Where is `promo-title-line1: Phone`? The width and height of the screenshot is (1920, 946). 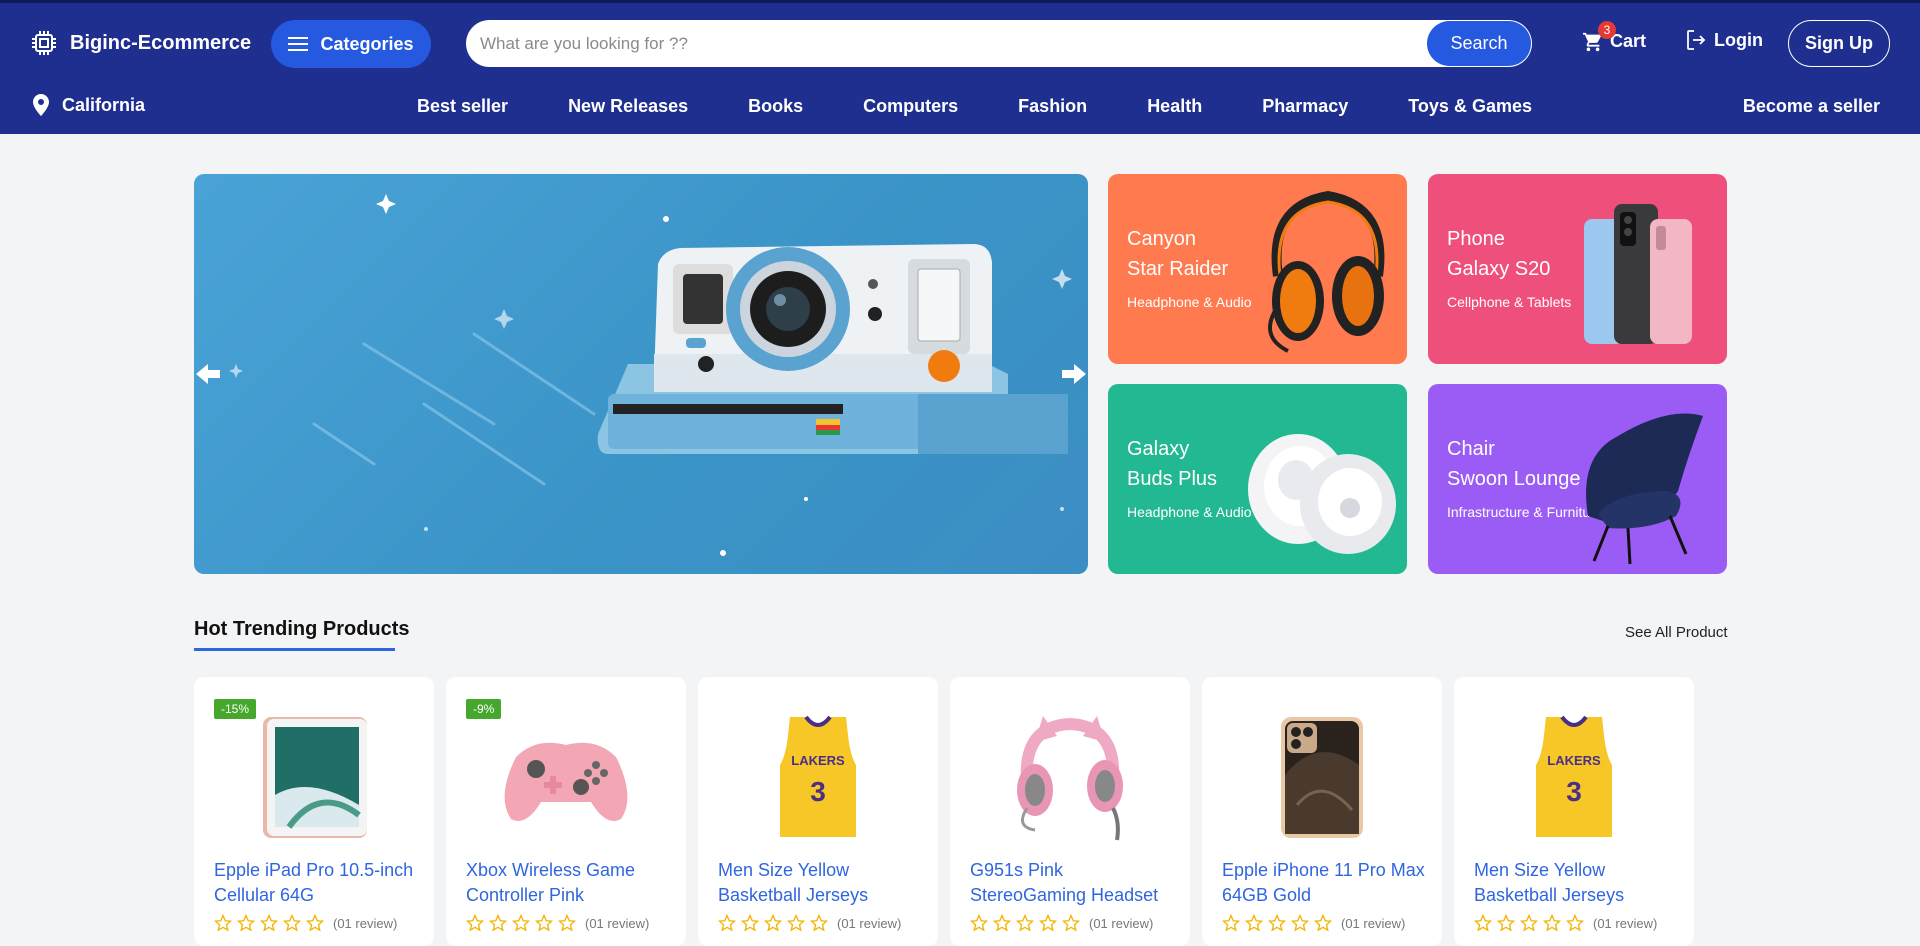
promo-title-line1: Phone is located at coordinates (1476, 239).